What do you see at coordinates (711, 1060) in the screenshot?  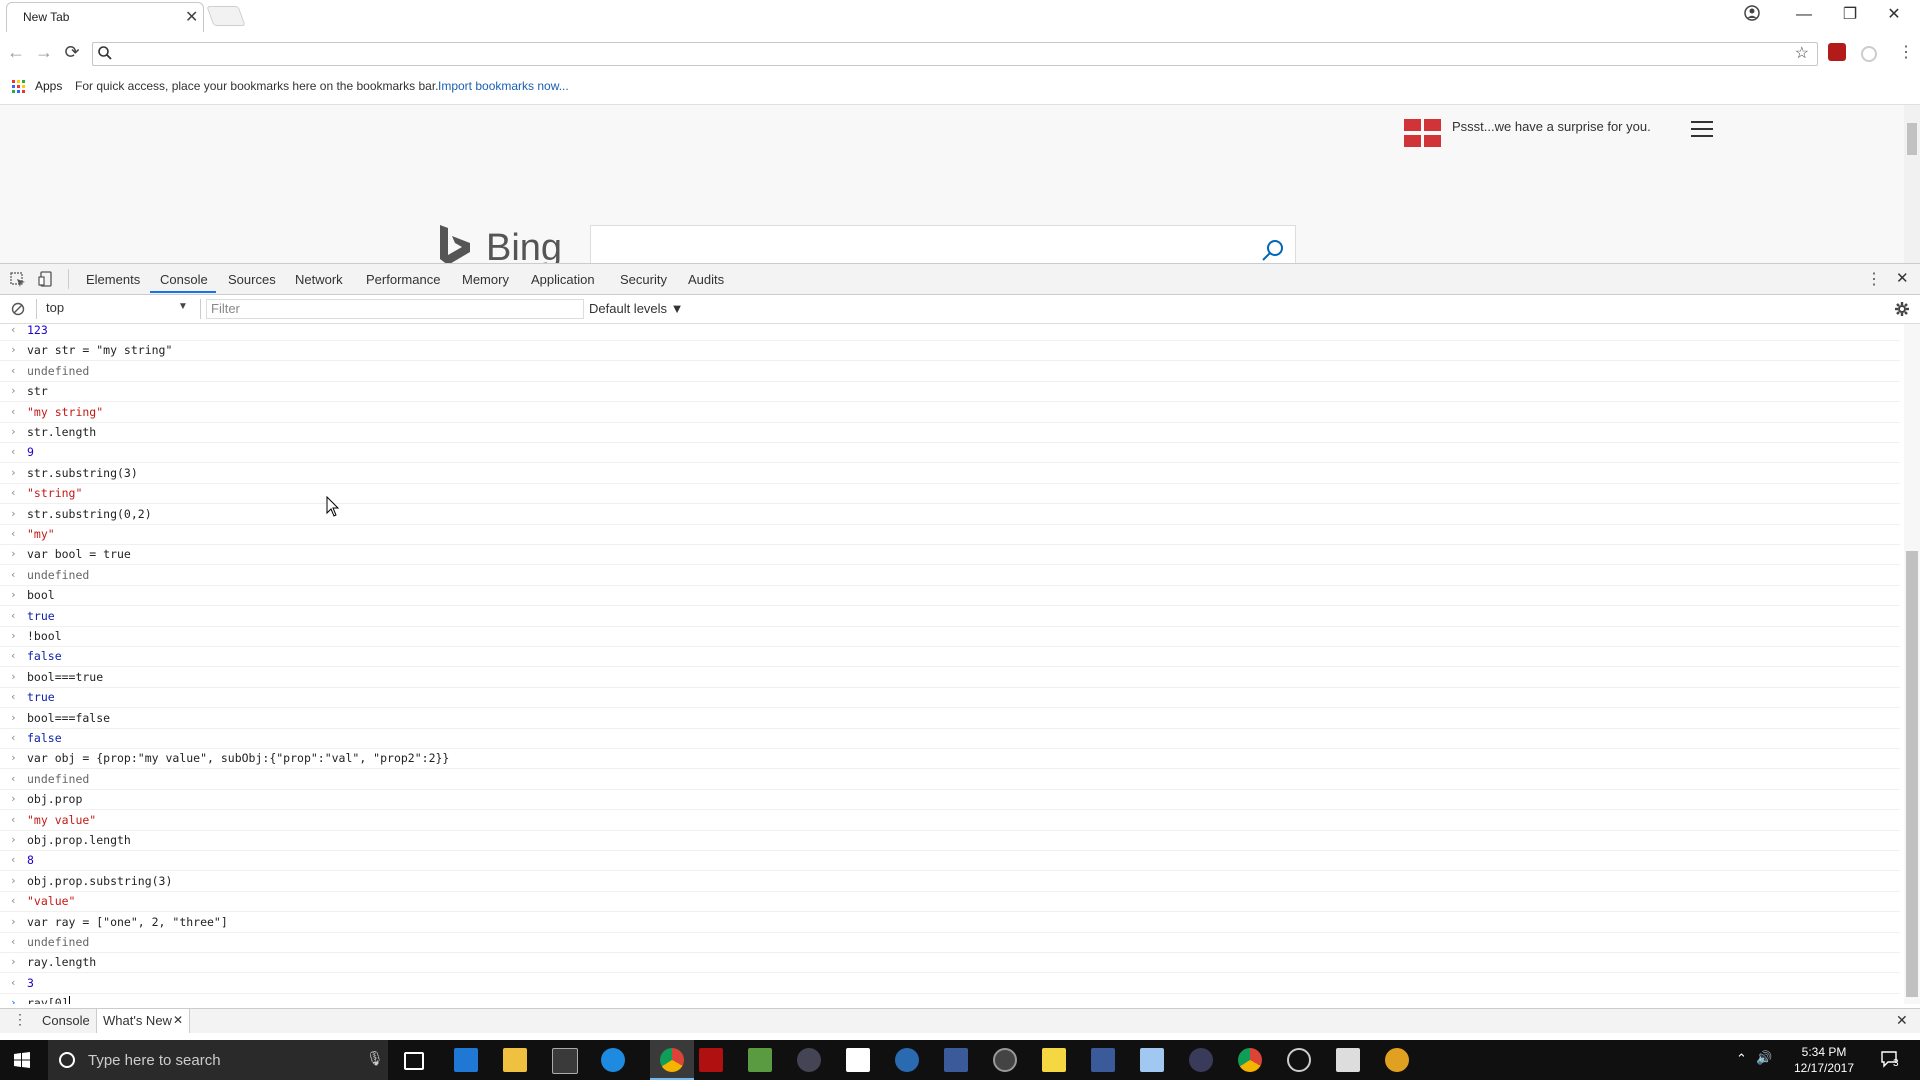 I see `filezilla-icon` at bounding box center [711, 1060].